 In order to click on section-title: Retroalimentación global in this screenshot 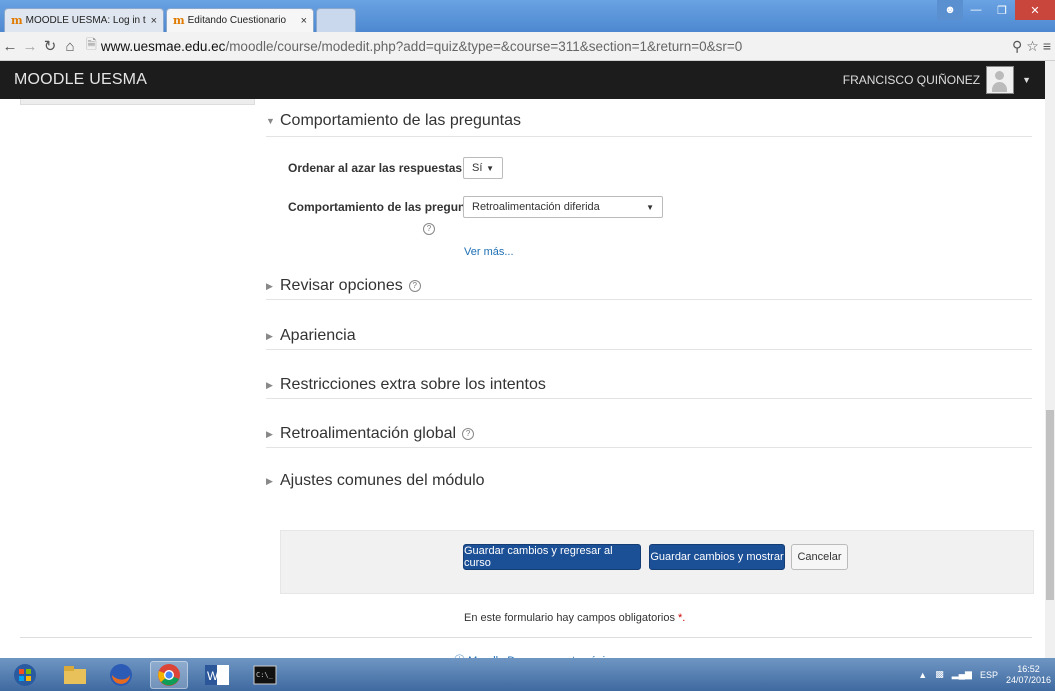, I will do `click(368, 433)`.